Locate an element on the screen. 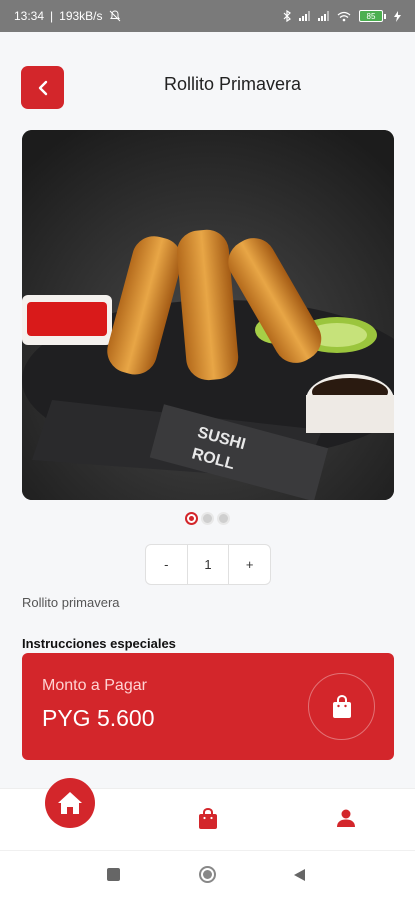 The height and width of the screenshot is (901, 415). status-bar: 13:34 | 193kB/s 85 is located at coordinates (207, 16).